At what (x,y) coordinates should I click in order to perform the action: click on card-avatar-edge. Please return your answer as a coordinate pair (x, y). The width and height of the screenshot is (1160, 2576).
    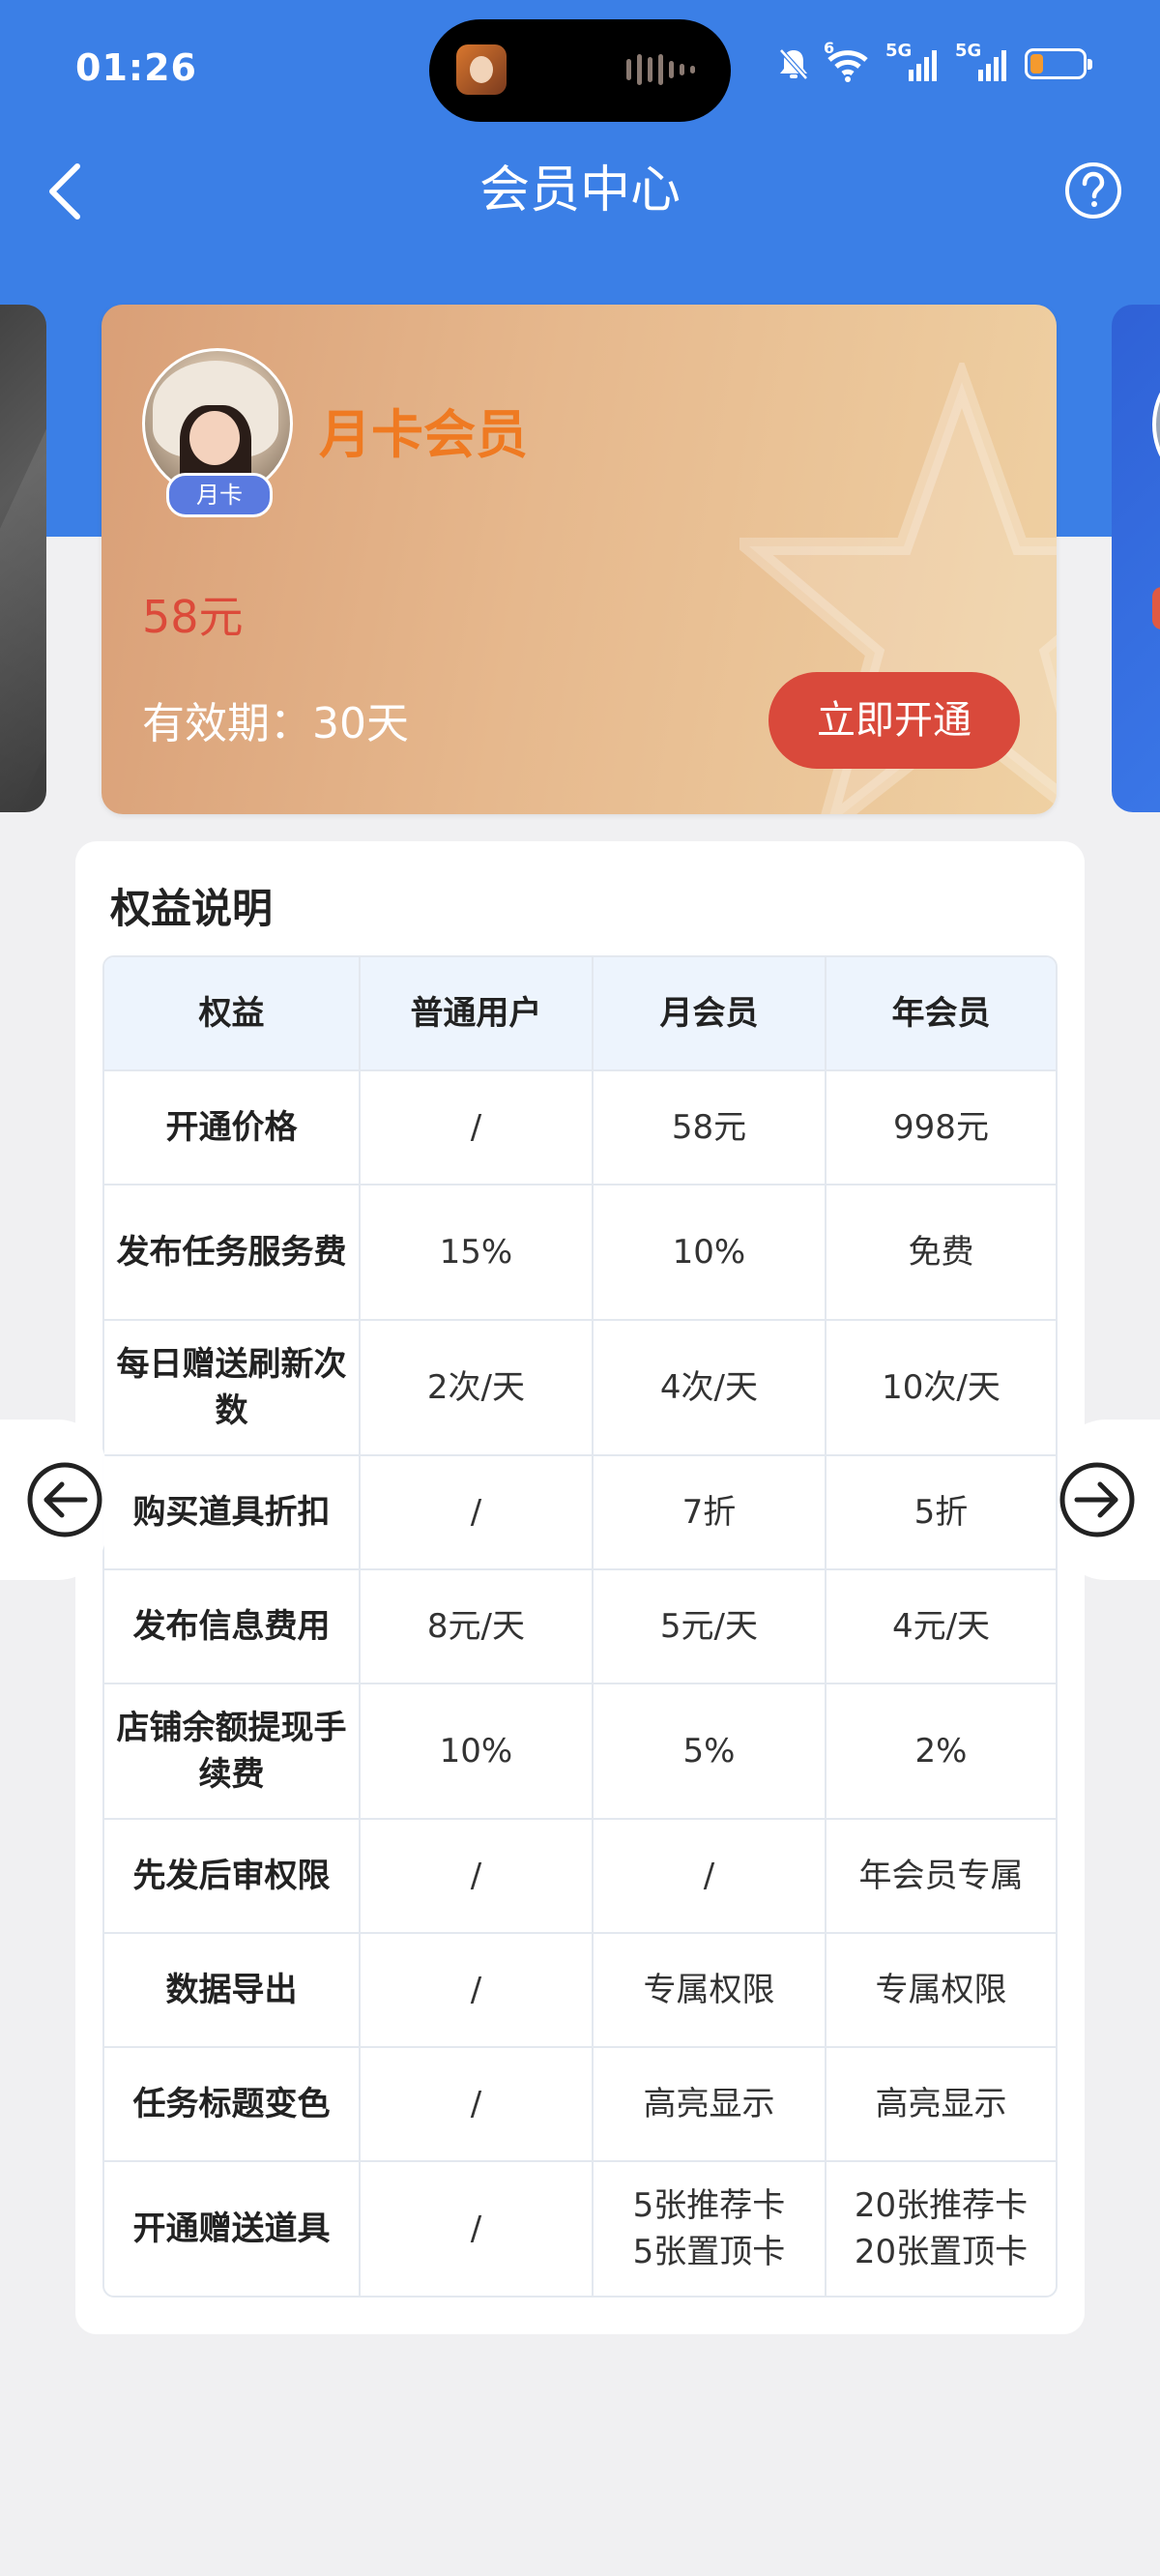
    Looking at the image, I should click on (1156, 424).